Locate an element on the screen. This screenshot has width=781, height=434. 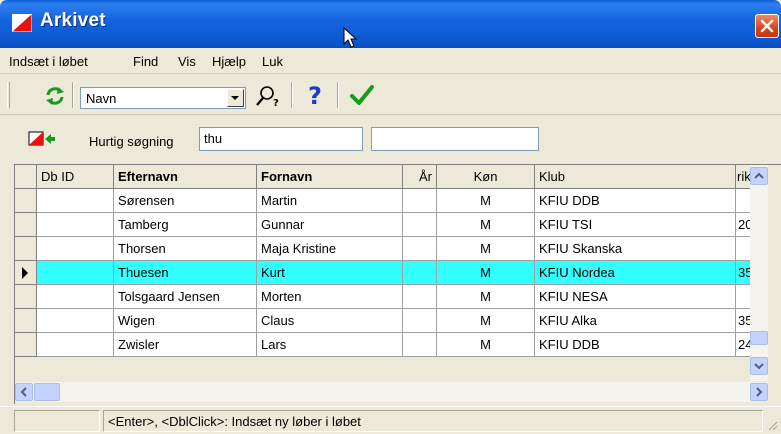
cell-efternavn: Tolsgaard Jensen is located at coordinates (185, 297).